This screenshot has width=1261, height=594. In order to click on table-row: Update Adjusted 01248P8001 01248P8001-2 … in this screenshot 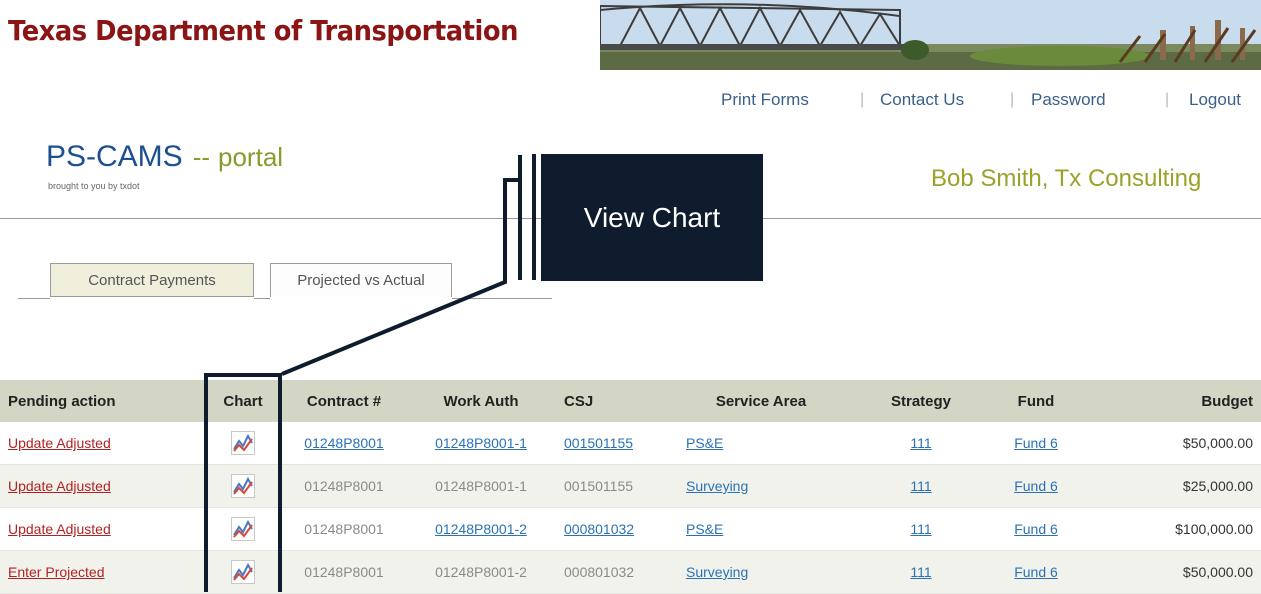, I will do `click(630, 529)`.